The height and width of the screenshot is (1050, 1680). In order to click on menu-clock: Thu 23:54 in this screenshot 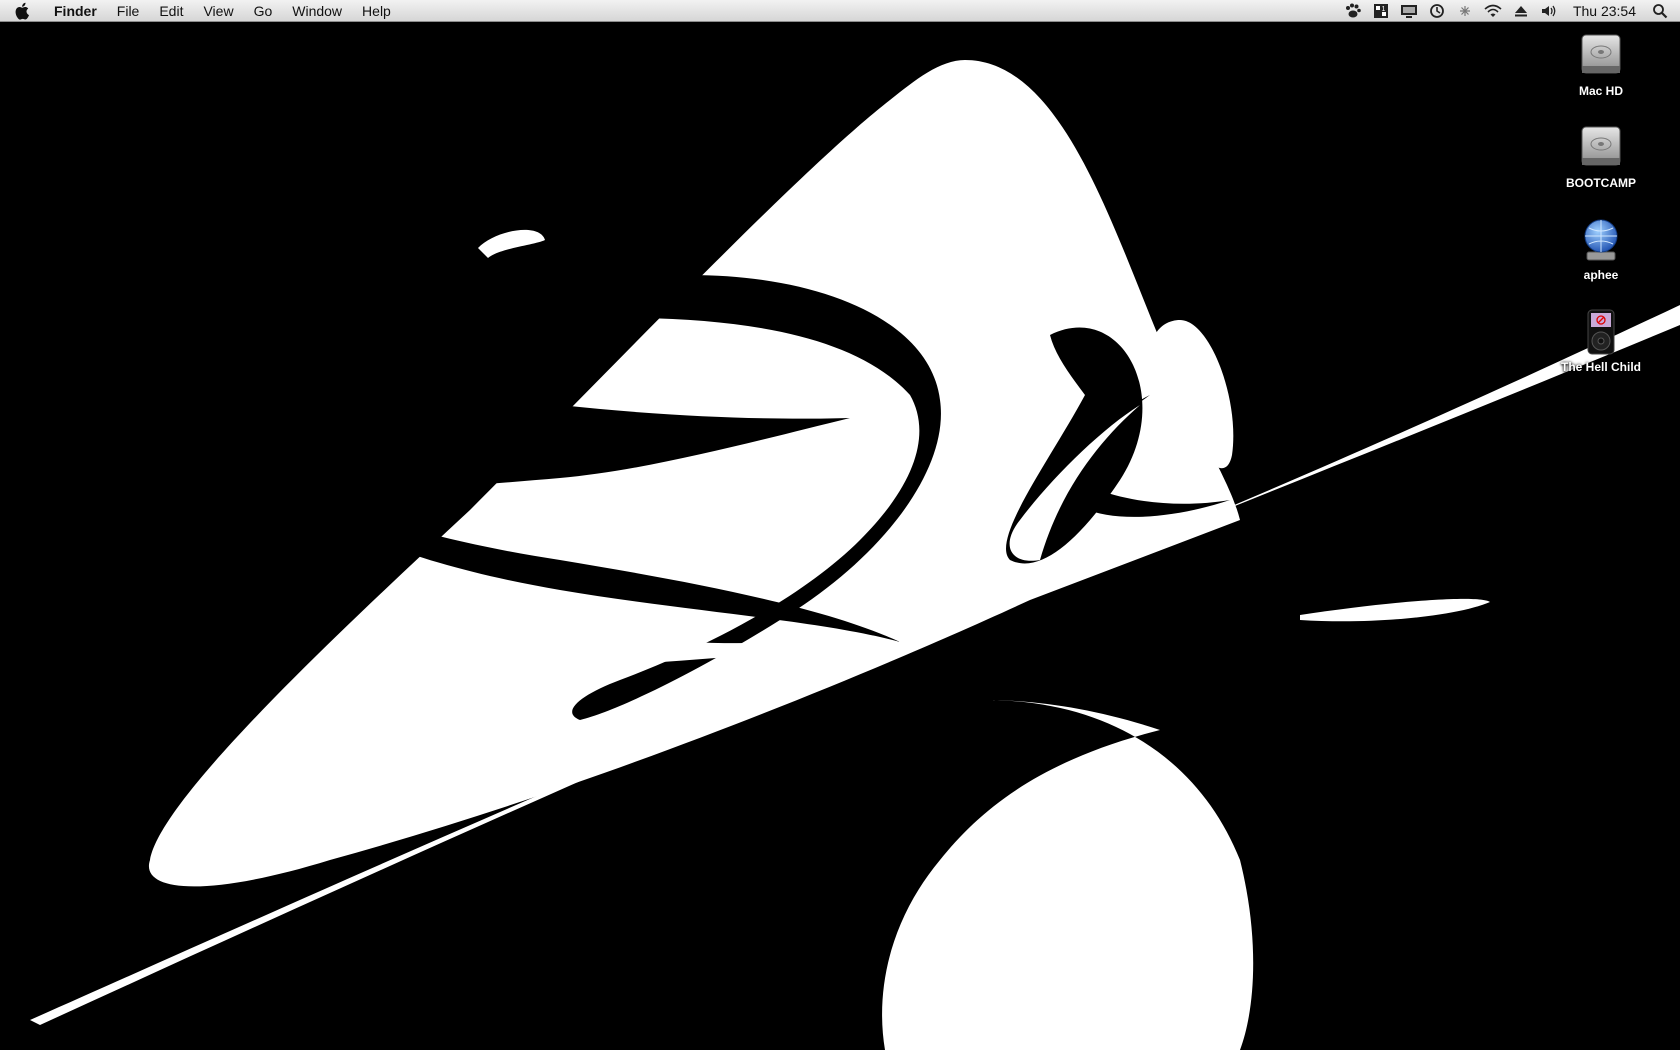, I will do `click(1604, 11)`.